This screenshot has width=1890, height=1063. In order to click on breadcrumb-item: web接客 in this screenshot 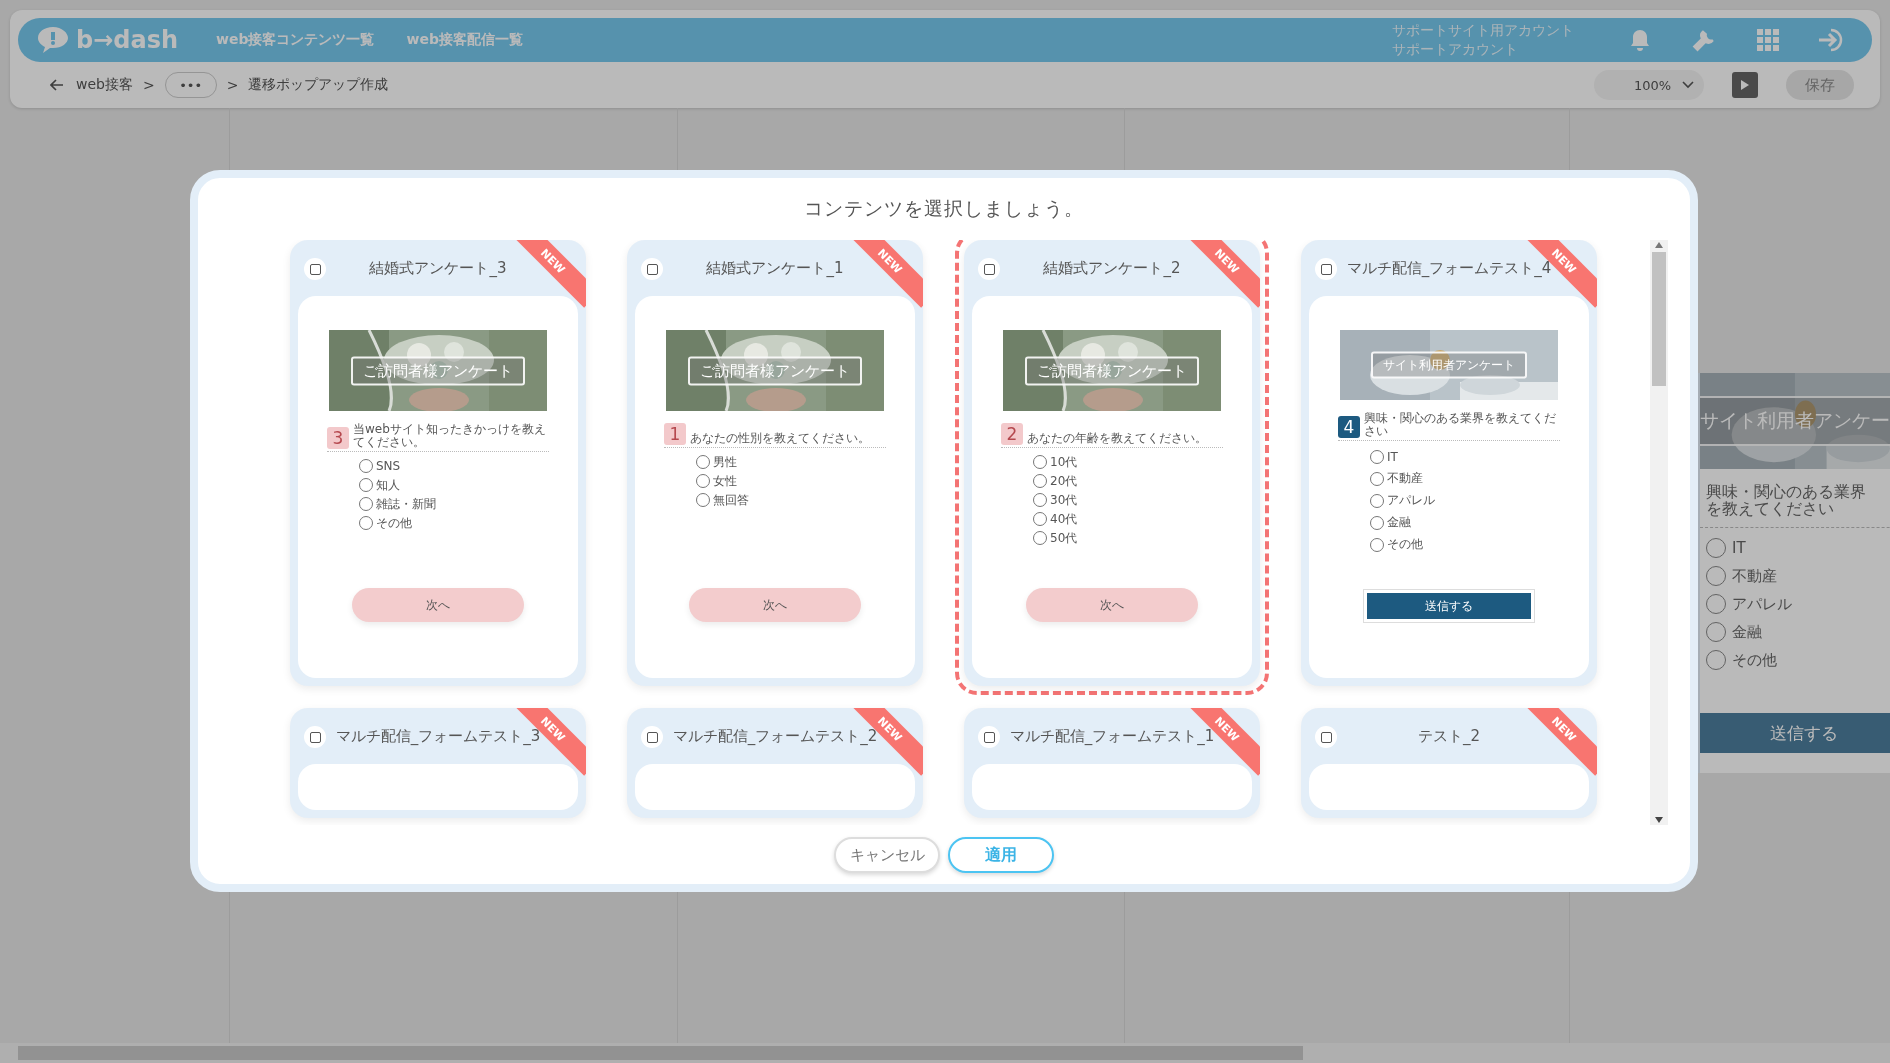, I will do `click(104, 85)`.